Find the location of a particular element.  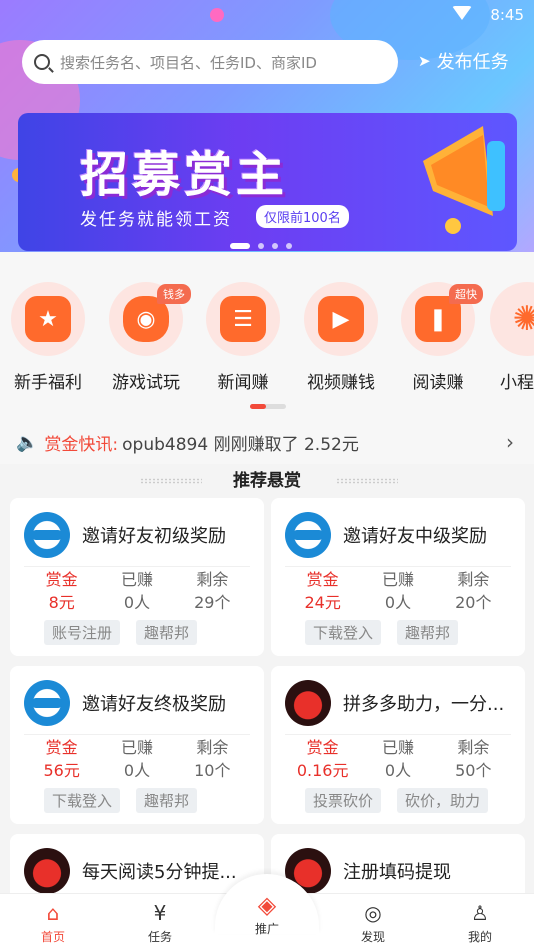

compass-icon: ◎ is located at coordinates (373, 913).